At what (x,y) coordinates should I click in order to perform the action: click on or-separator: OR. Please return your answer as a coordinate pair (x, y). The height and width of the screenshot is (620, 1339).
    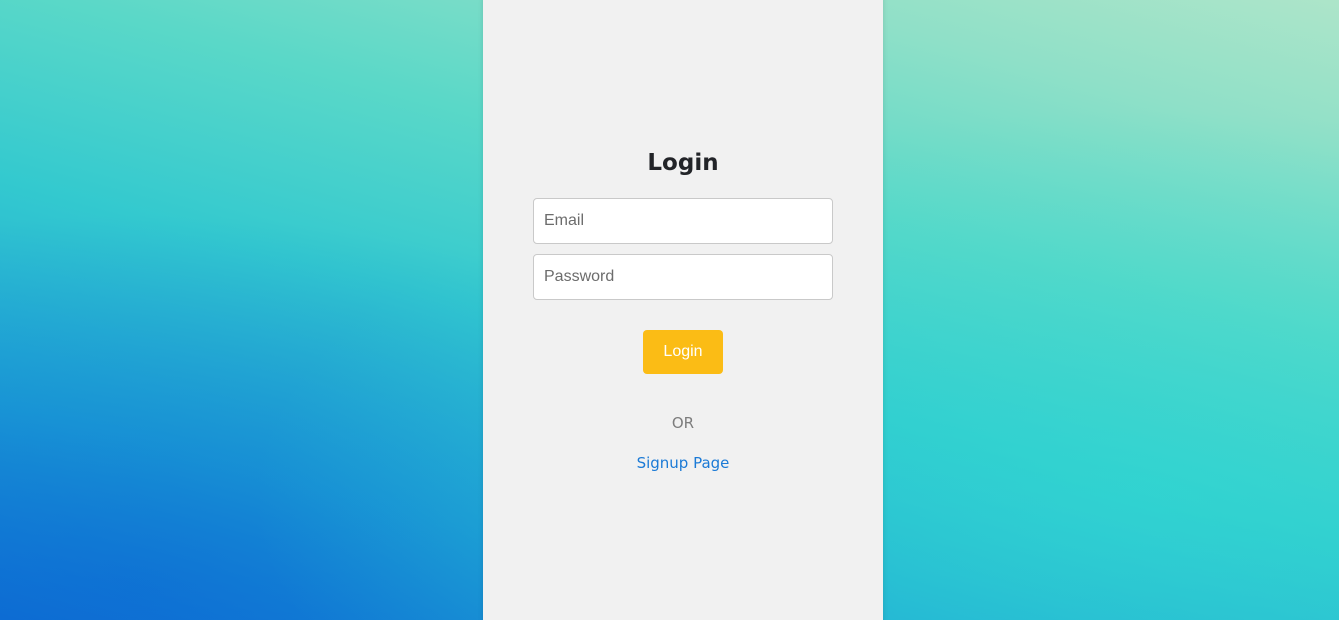
    Looking at the image, I should click on (683, 423).